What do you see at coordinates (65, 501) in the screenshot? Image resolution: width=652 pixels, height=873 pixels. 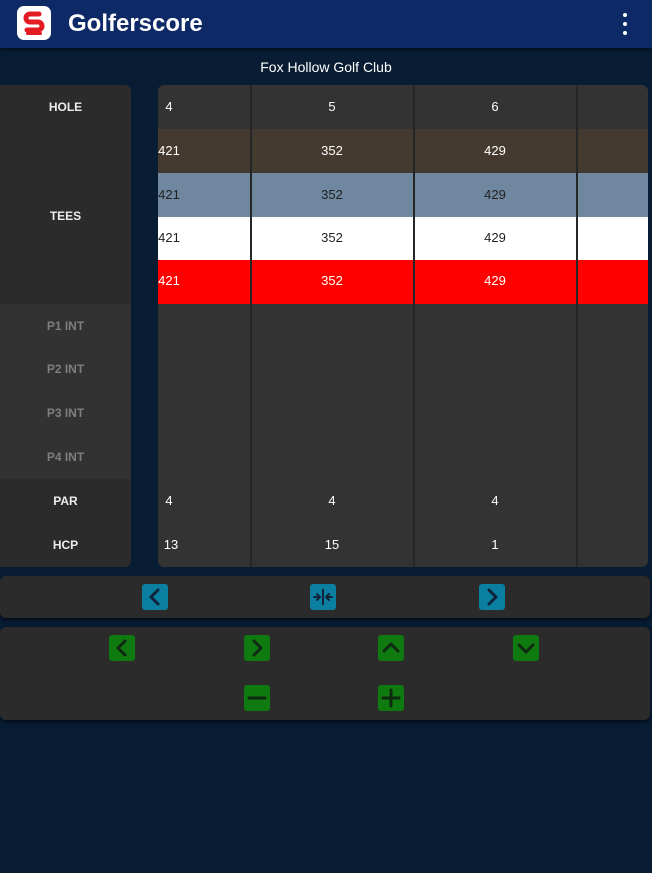 I see `label-par: PAR` at bounding box center [65, 501].